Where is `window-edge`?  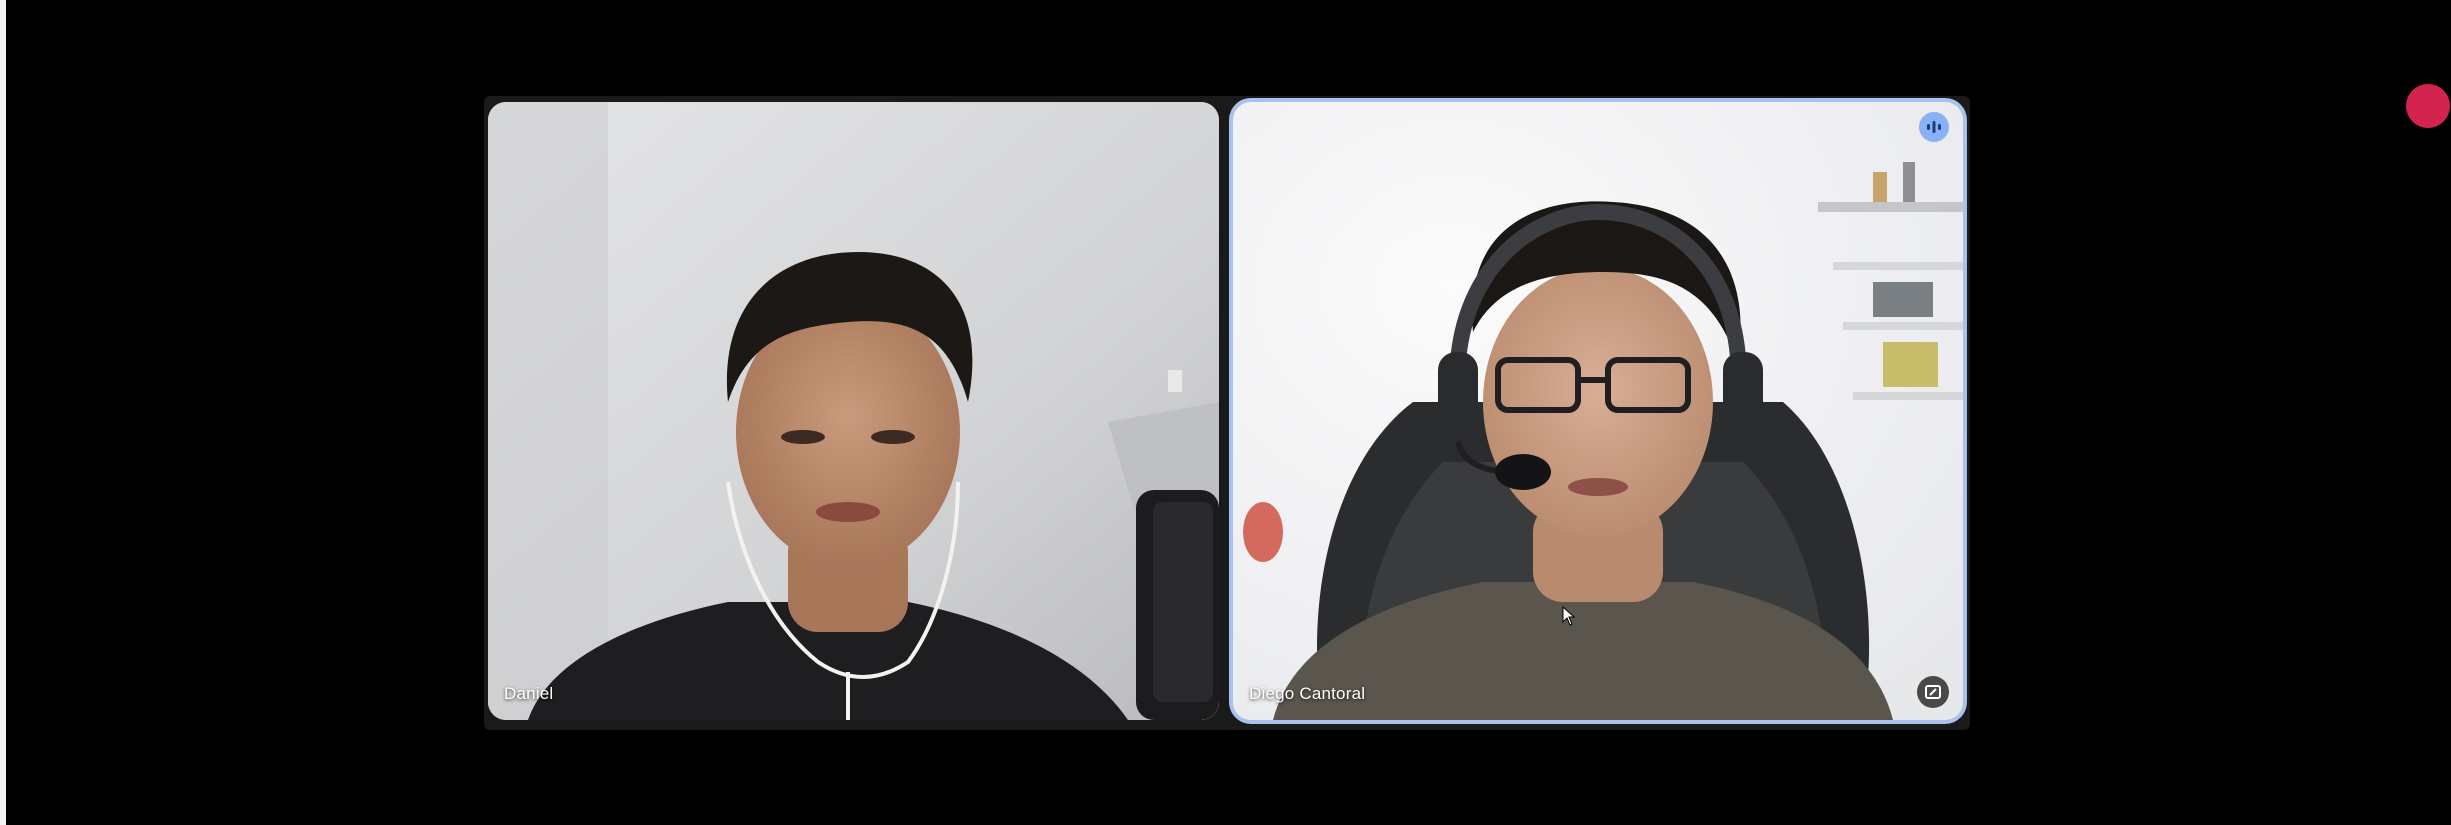 window-edge is located at coordinates (3, 412).